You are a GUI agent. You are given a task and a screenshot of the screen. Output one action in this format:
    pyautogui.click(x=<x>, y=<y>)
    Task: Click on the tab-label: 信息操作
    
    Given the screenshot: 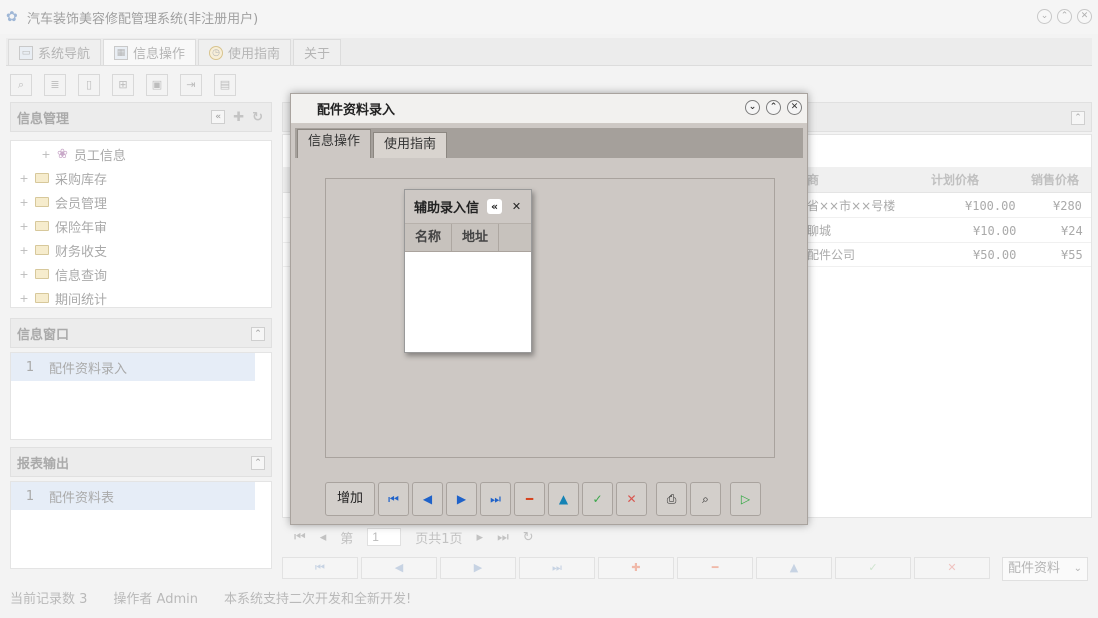 What is the action you would take?
    pyautogui.click(x=159, y=54)
    